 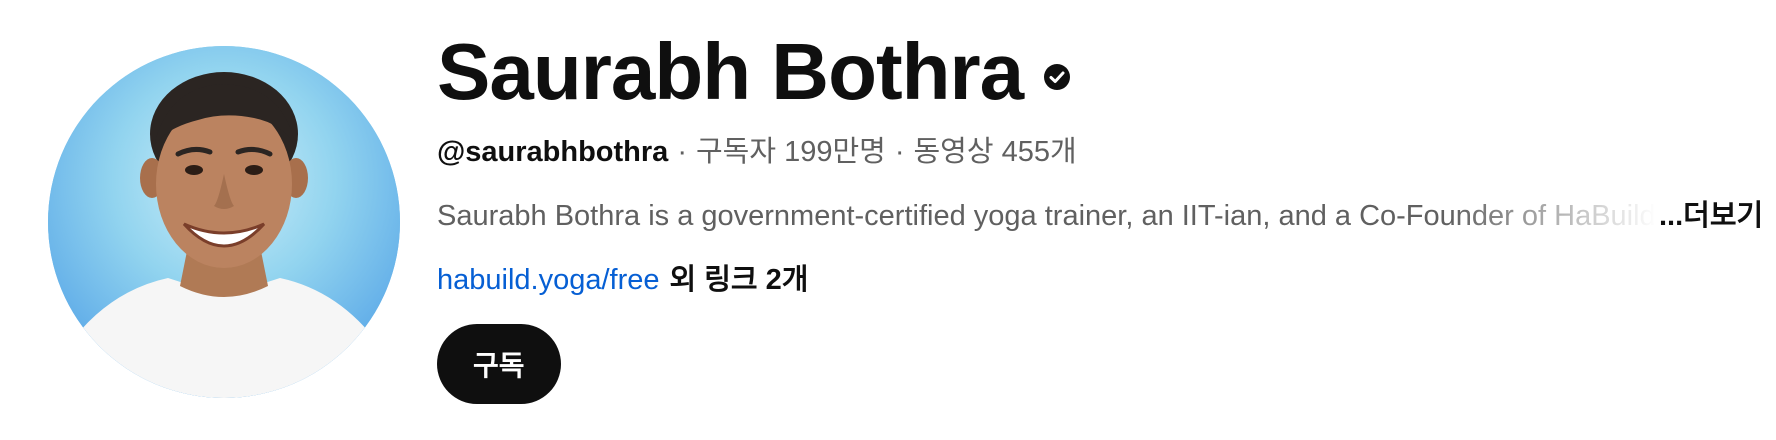 I want to click on channel-name: Saurabh Bothra, so click(x=730, y=71).